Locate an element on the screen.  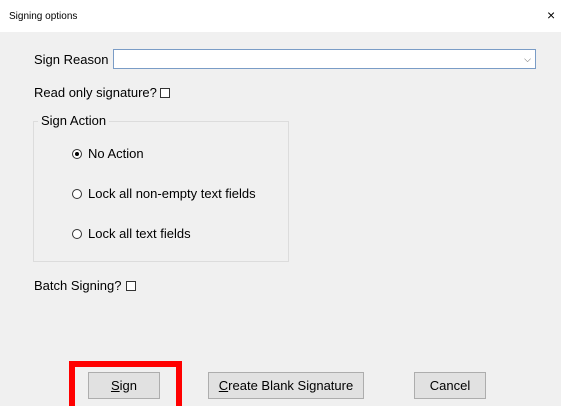
sign-reason-label: Sign Reason is located at coordinates (71, 59).